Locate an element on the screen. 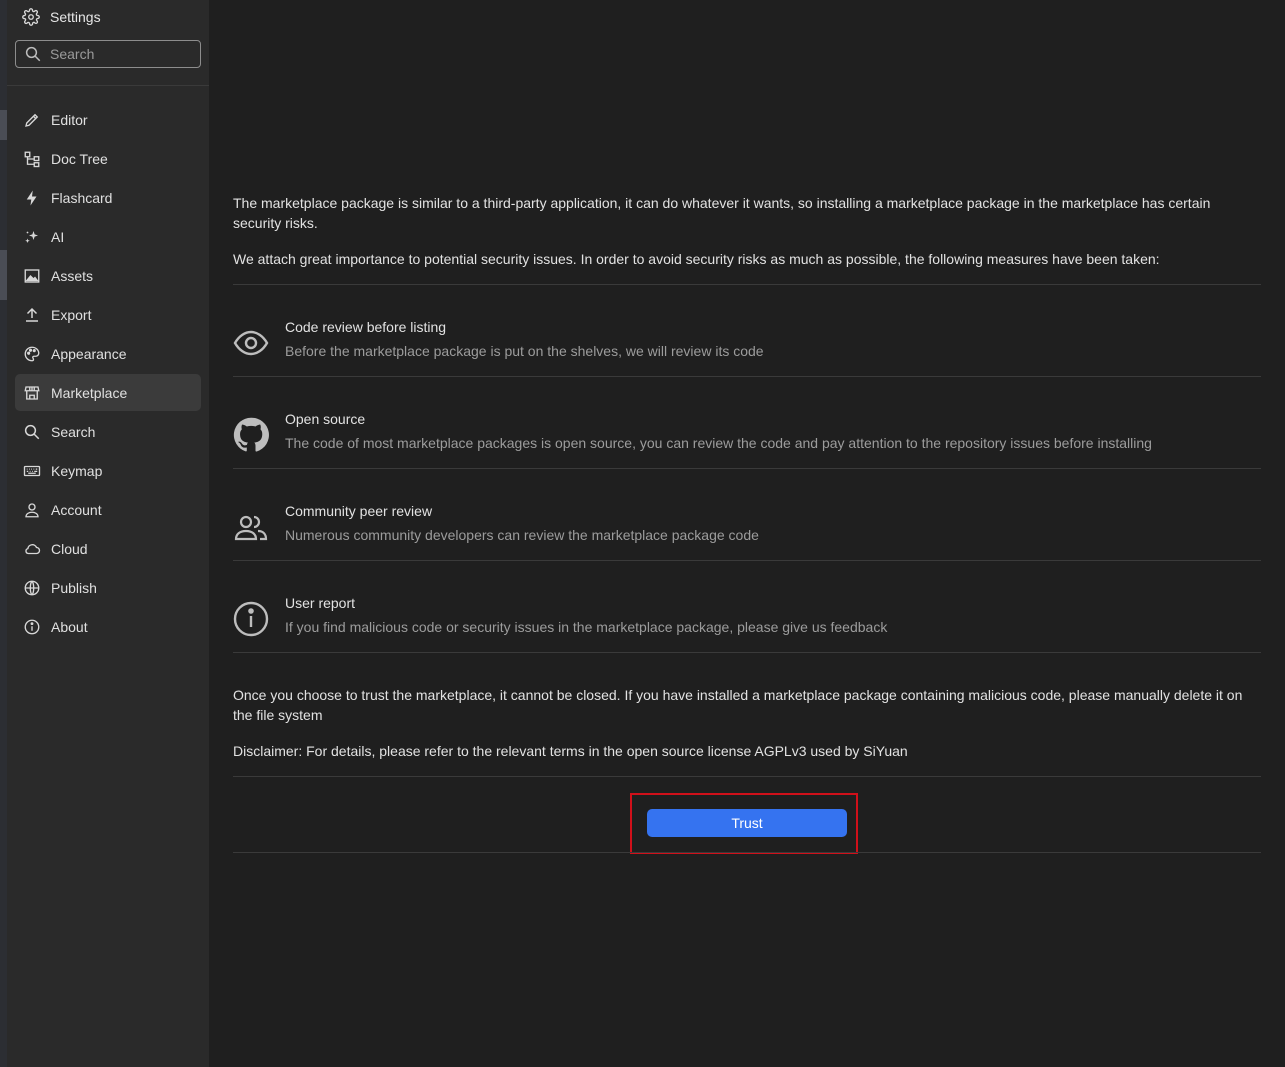 This screenshot has width=1285, height=1067. sidebar-item-doc-tree: Doc Tree is located at coordinates (108, 158).